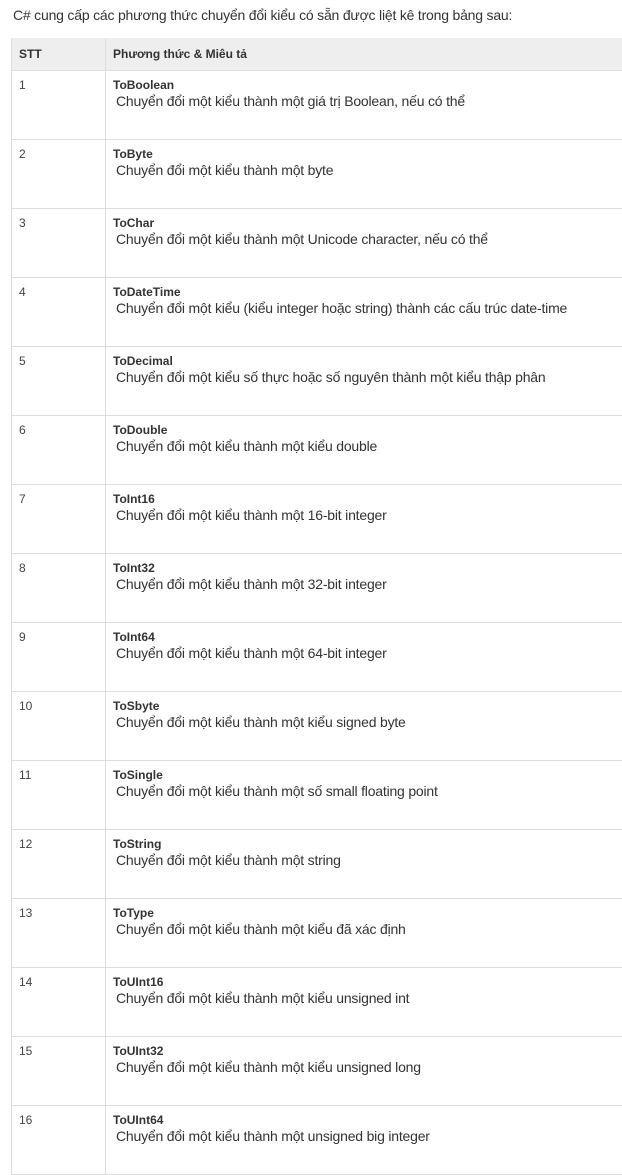 The width and height of the screenshot is (622, 1175). What do you see at coordinates (367, 844) in the screenshot?
I see `method-name: ToString` at bounding box center [367, 844].